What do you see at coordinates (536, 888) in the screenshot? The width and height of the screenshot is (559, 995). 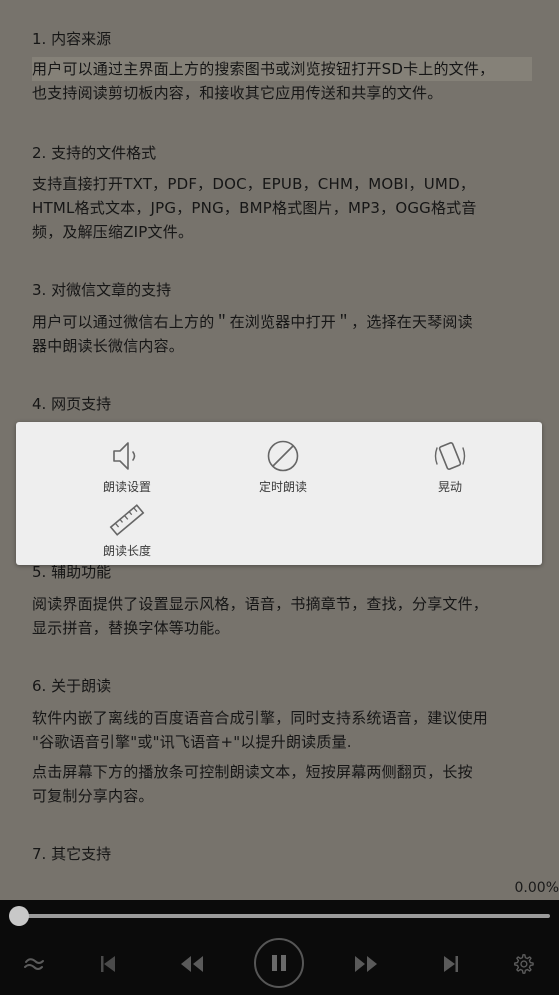 I see `progress-percent: 0.00%` at bounding box center [536, 888].